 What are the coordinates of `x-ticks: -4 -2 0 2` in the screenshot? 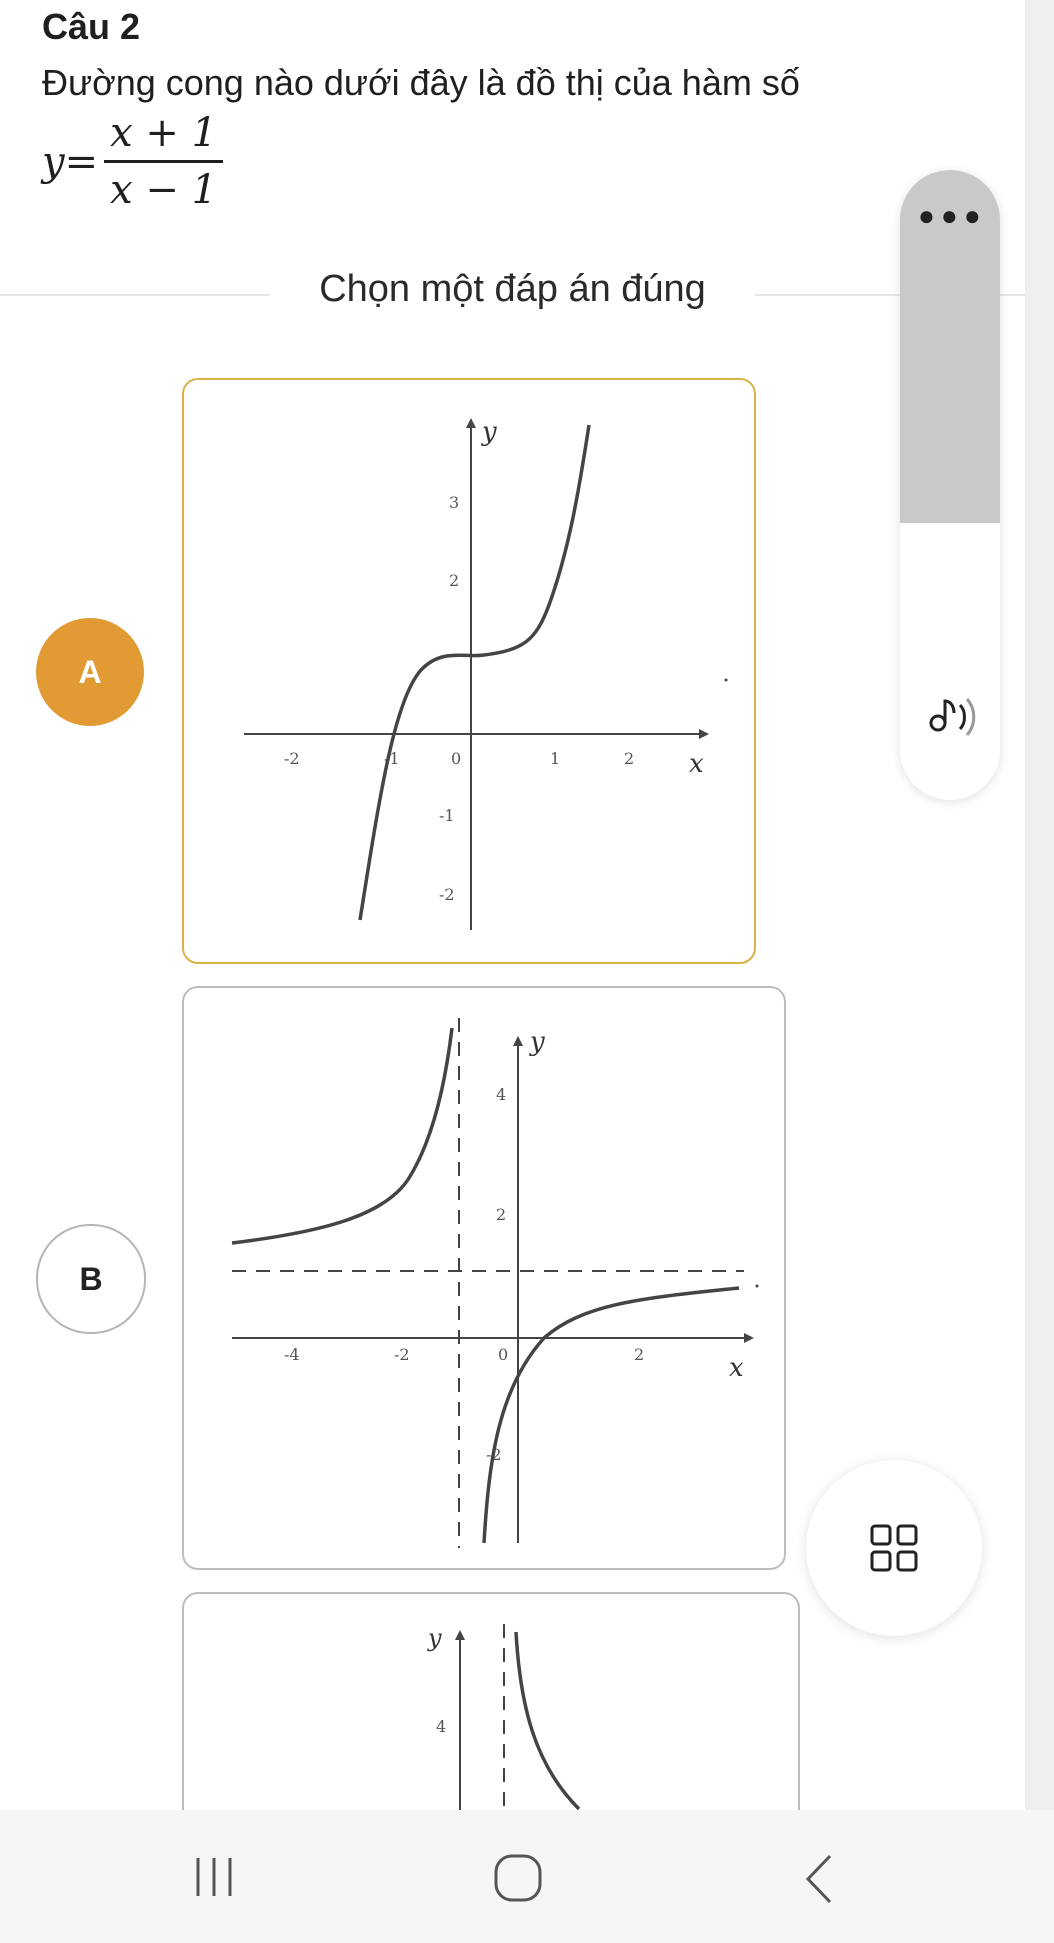 It's located at (464, 1354).